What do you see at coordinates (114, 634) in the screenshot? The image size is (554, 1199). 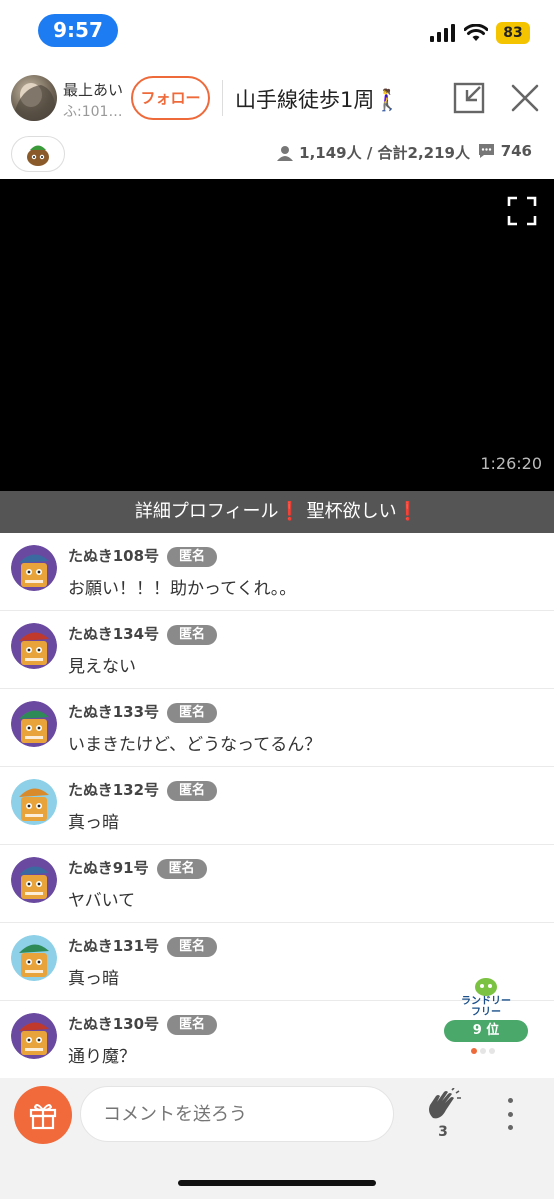 I see `comment-author-name: たぬき134号` at bounding box center [114, 634].